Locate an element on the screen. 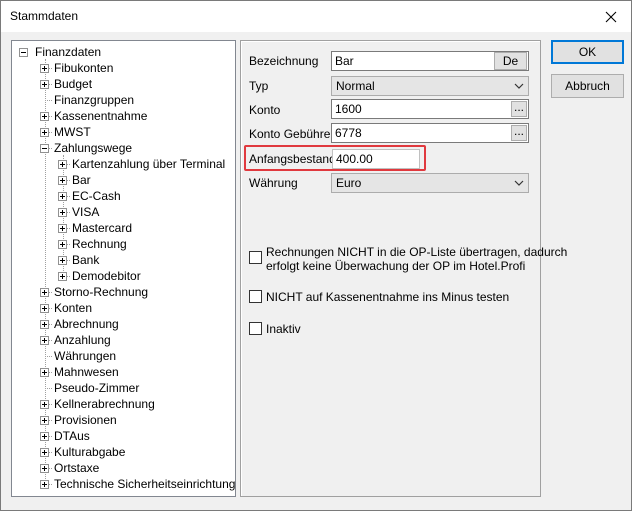 Image resolution: width=632 pixels, height=511 pixels. typ-select: Normal is located at coordinates (430, 86).